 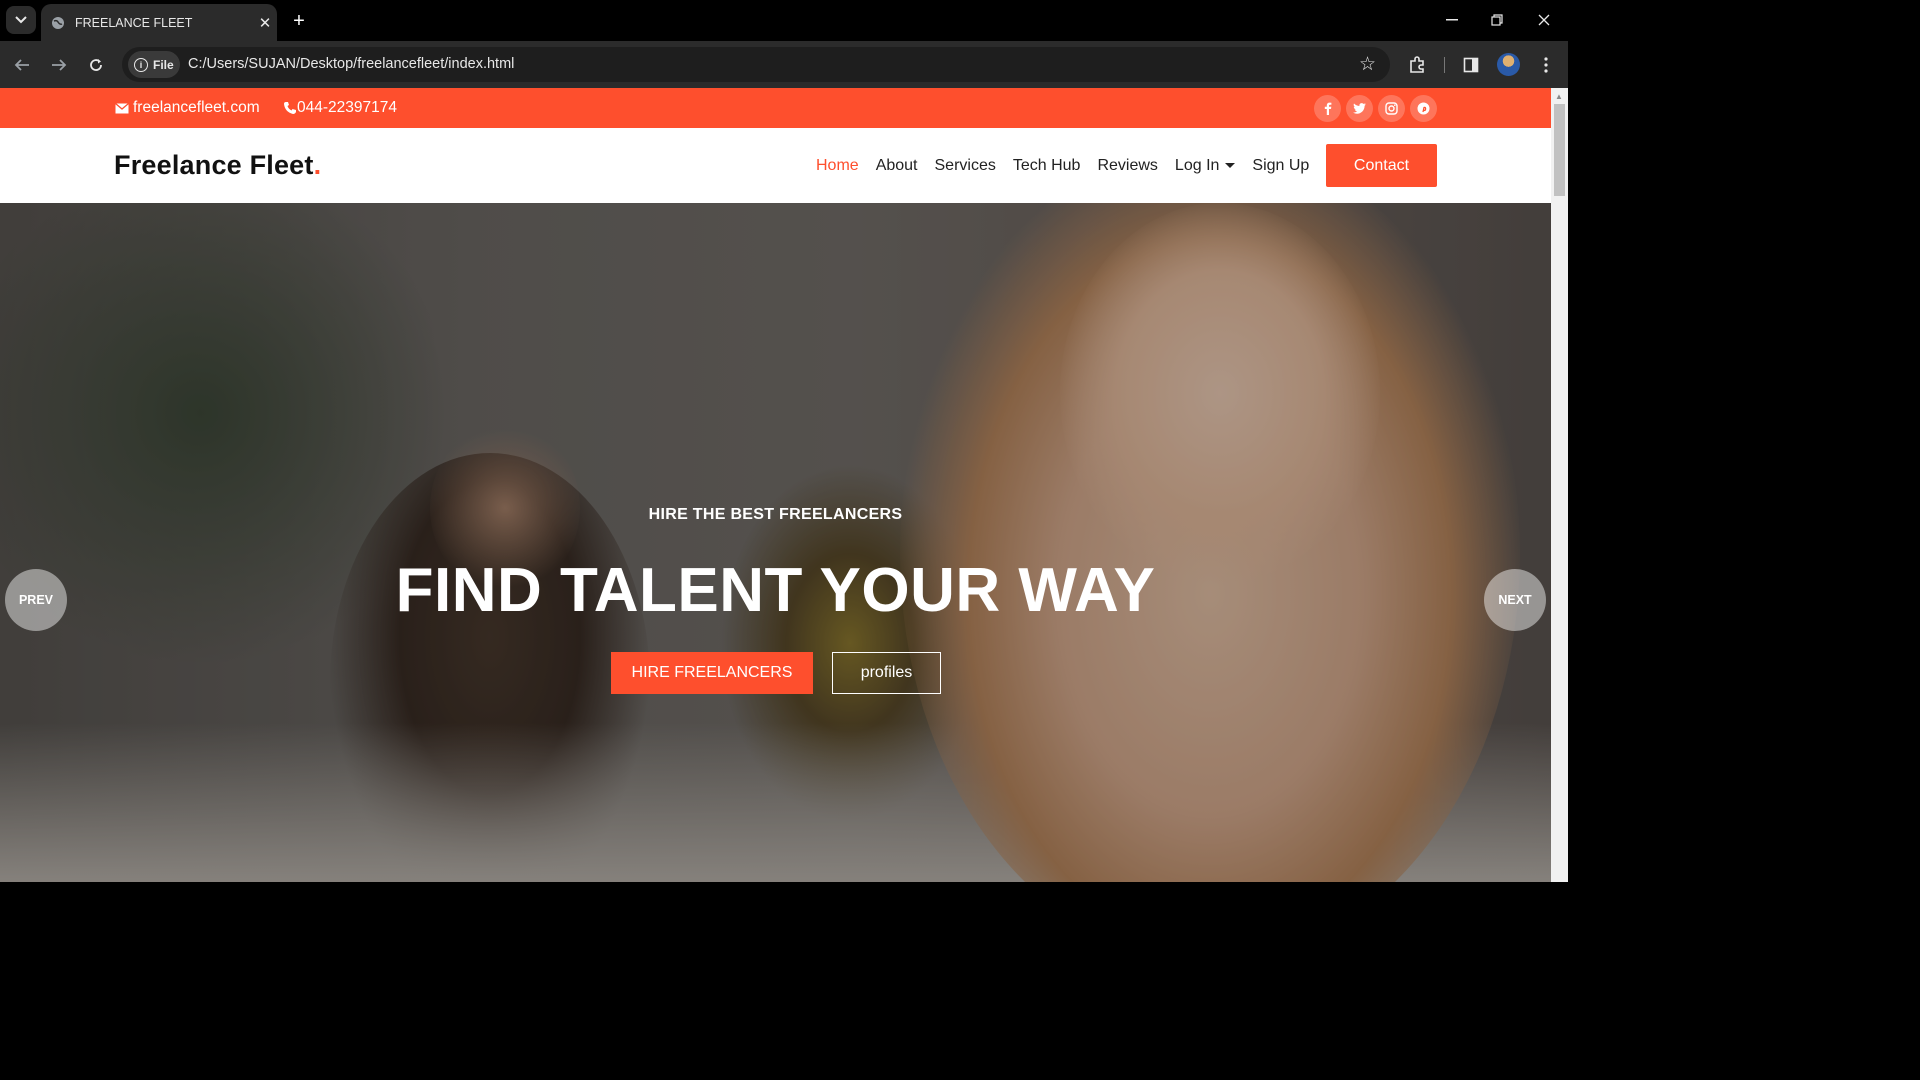 What do you see at coordinates (1508, 64) in the screenshot?
I see `profile-avatar` at bounding box center [1508, 64].